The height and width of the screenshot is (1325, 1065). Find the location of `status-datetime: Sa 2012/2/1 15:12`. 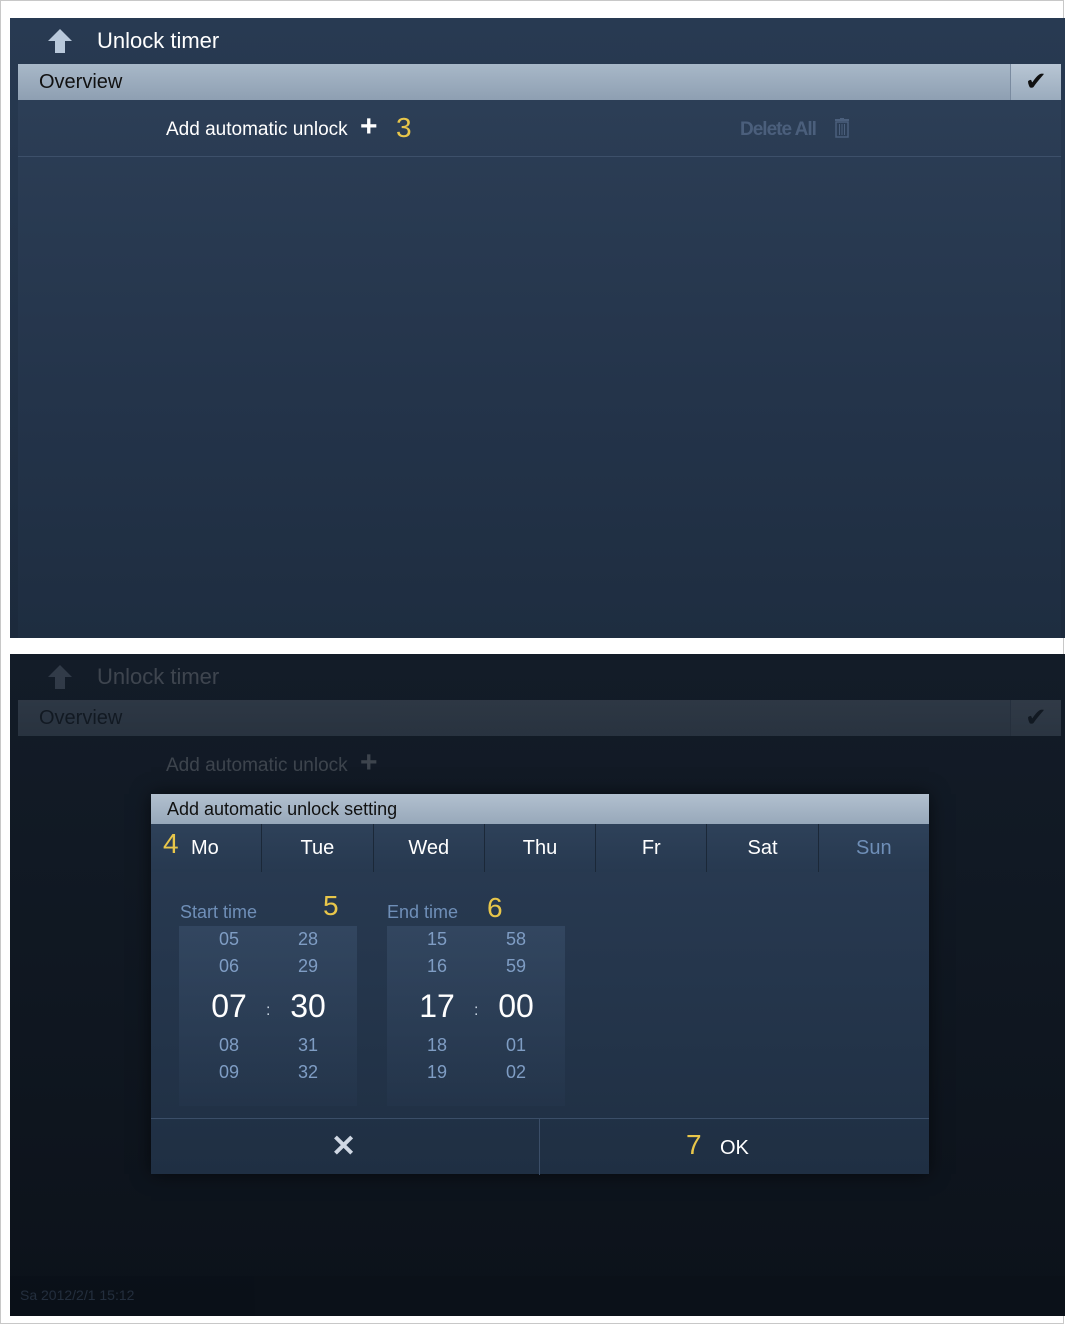

status-datetime: Sa 2012/2/1 15:12 is located at coordinates (77, 1295).